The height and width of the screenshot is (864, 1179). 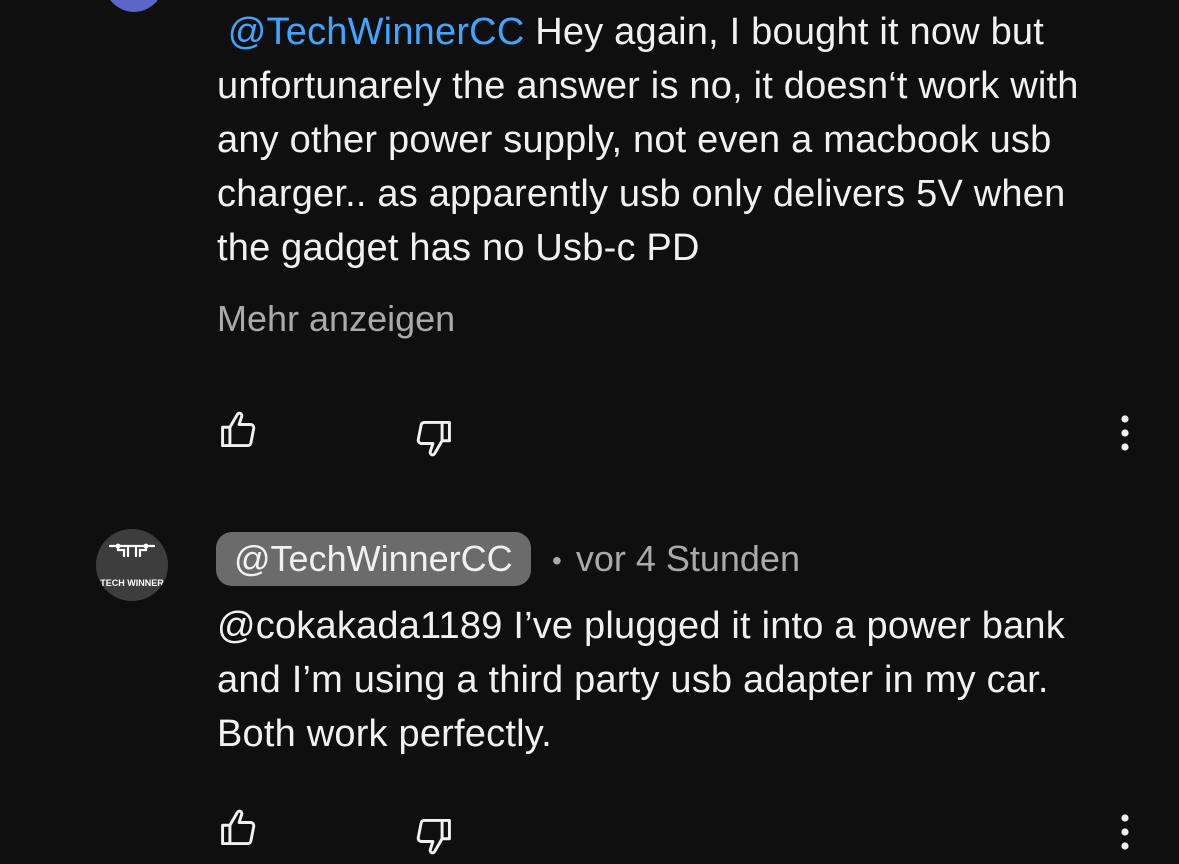 I want to click on show-more-link: Mehr anzeigen, so click(x=336, y=319).